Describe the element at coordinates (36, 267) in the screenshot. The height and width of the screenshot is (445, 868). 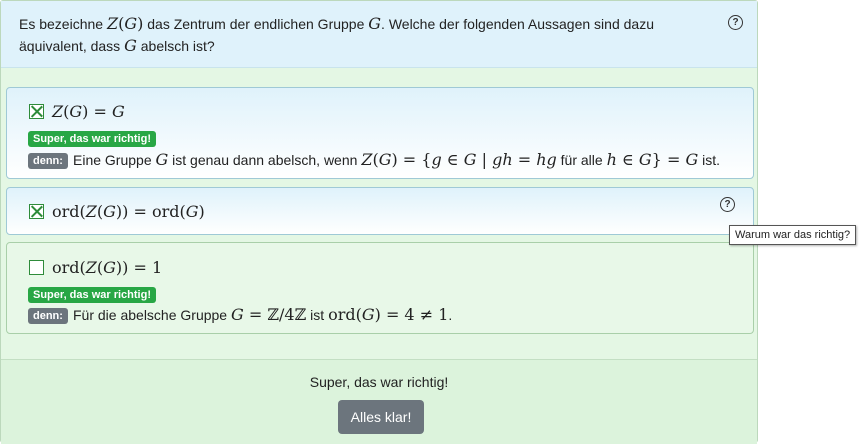
I see `checkbox-unchecked-icon` at that location.